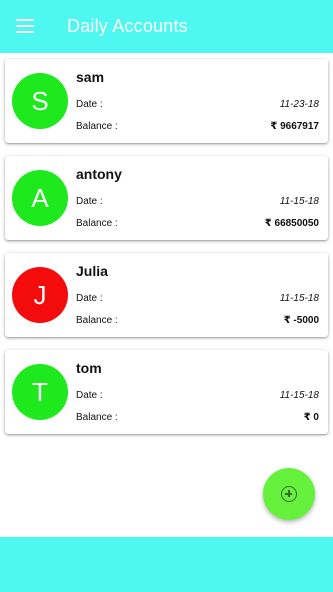 The width and height of the screenshot is (333, 592). Describe the element at coordinates (89, 368) in the screenshot. I see `account-name: tom` at that location.